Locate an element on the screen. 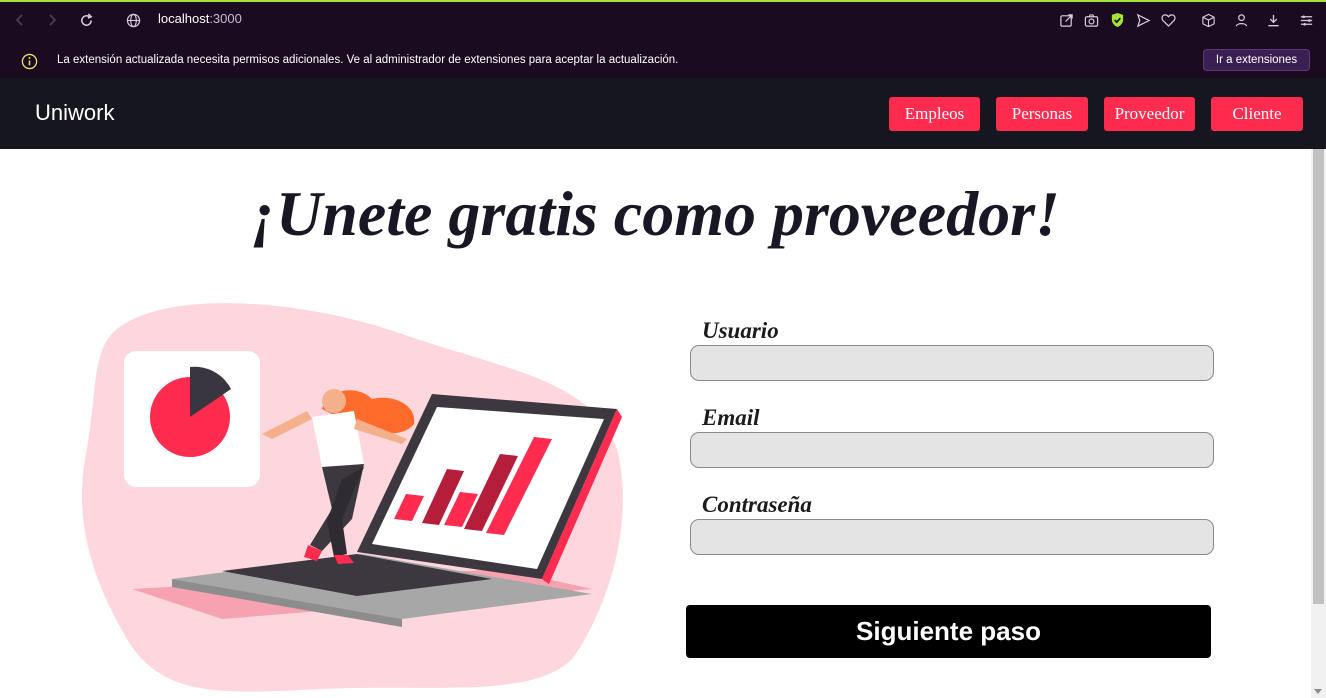 The image size is (1326, 698). info-icon is located at coordinates (29, 61).